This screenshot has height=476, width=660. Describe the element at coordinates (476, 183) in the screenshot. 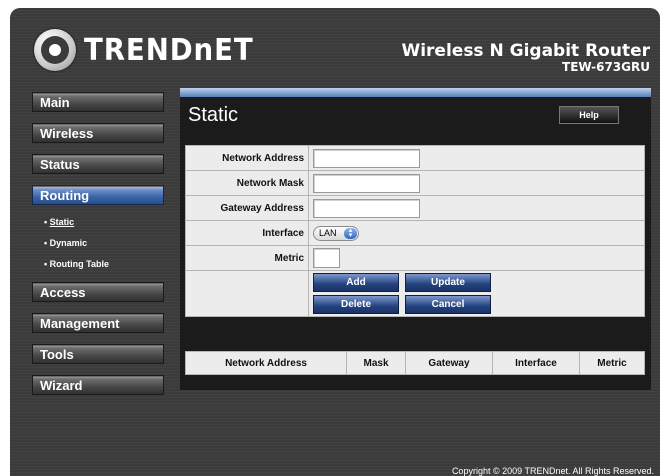

I see `network-mask-cell` at that location.